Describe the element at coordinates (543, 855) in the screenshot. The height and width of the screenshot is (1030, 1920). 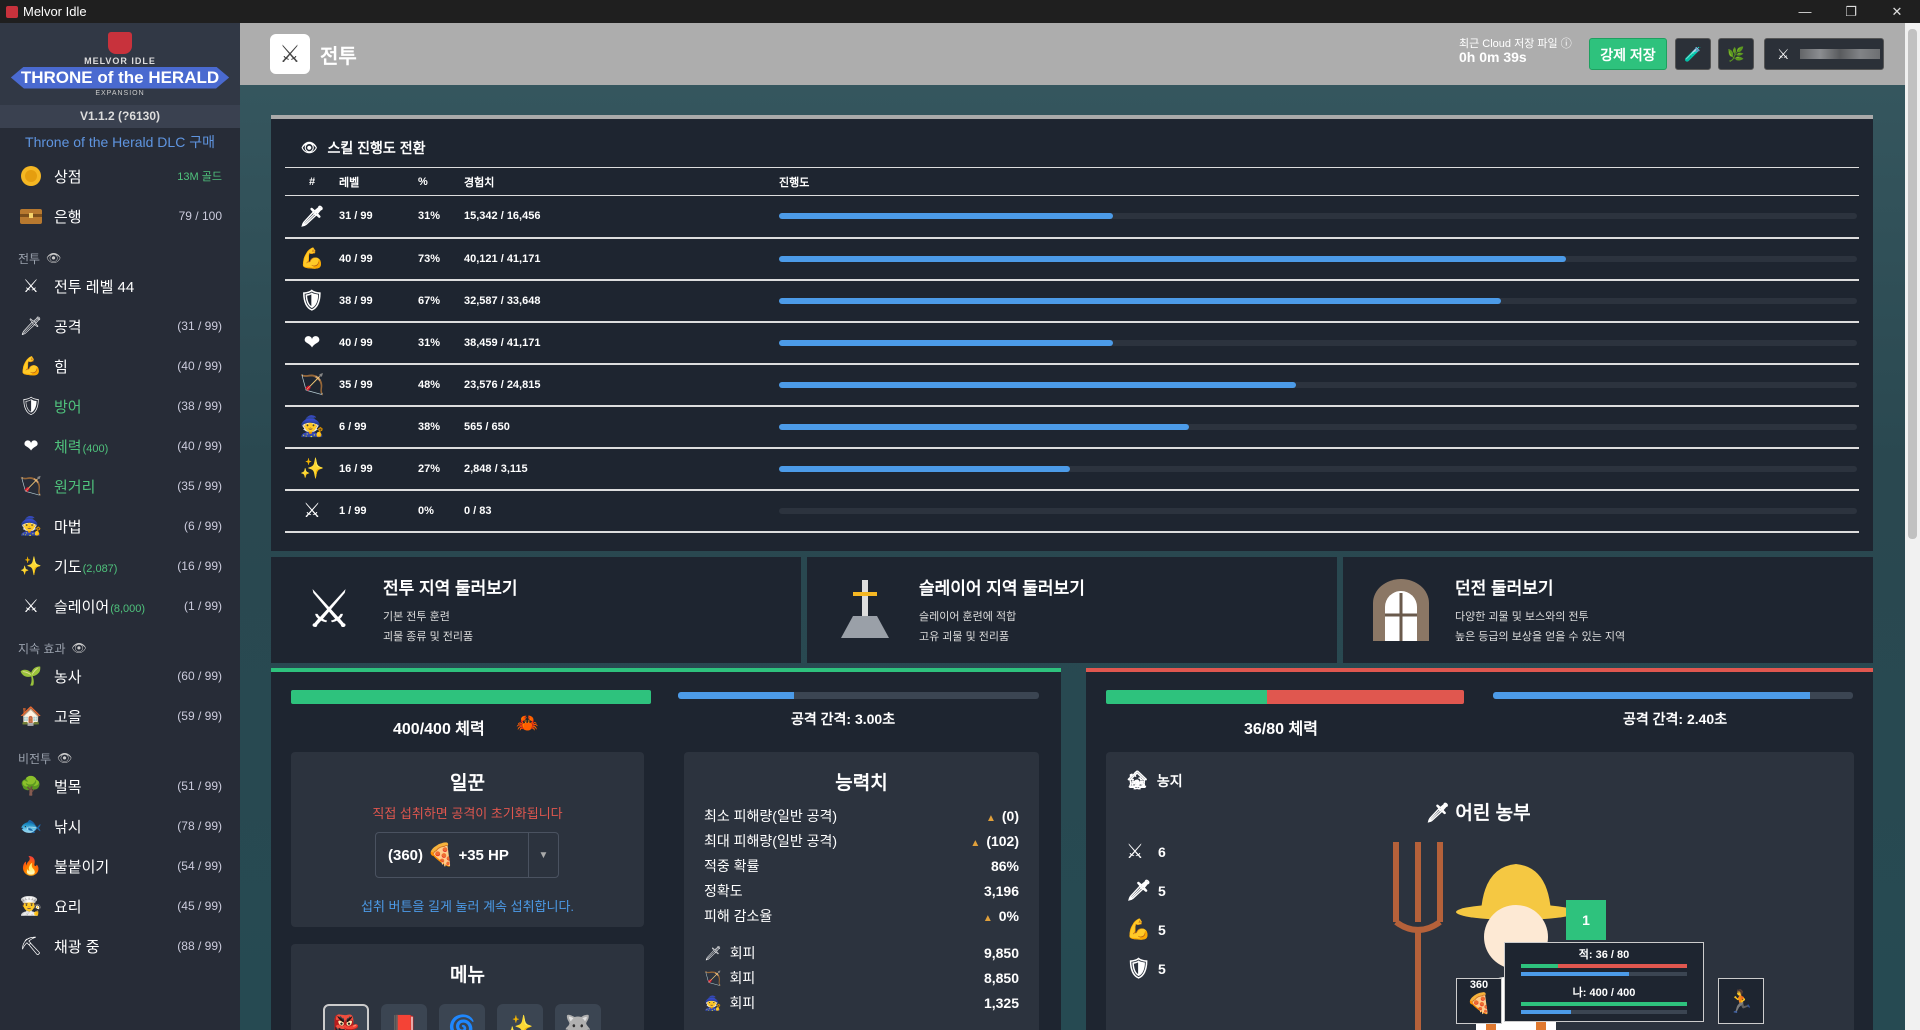
I see `food-dropdown: ▼` at that location.